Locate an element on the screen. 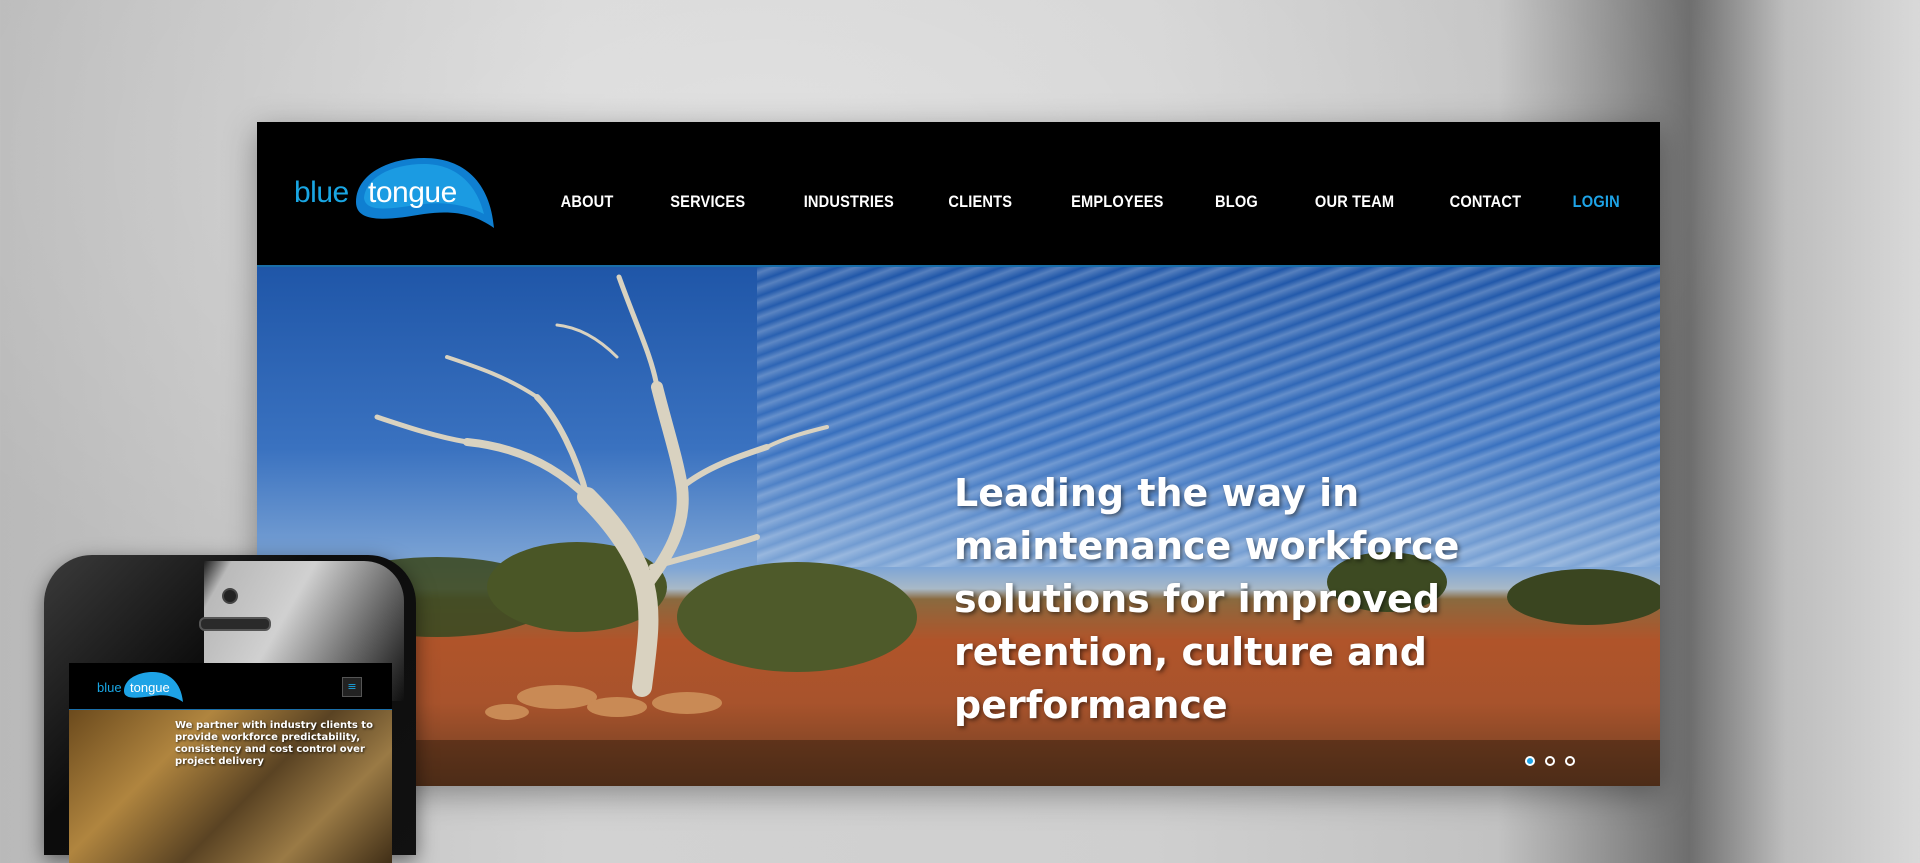 This screenshot has width=1920, height=863. mobile-logo: blue tongue is located at coordinates (142, 687).